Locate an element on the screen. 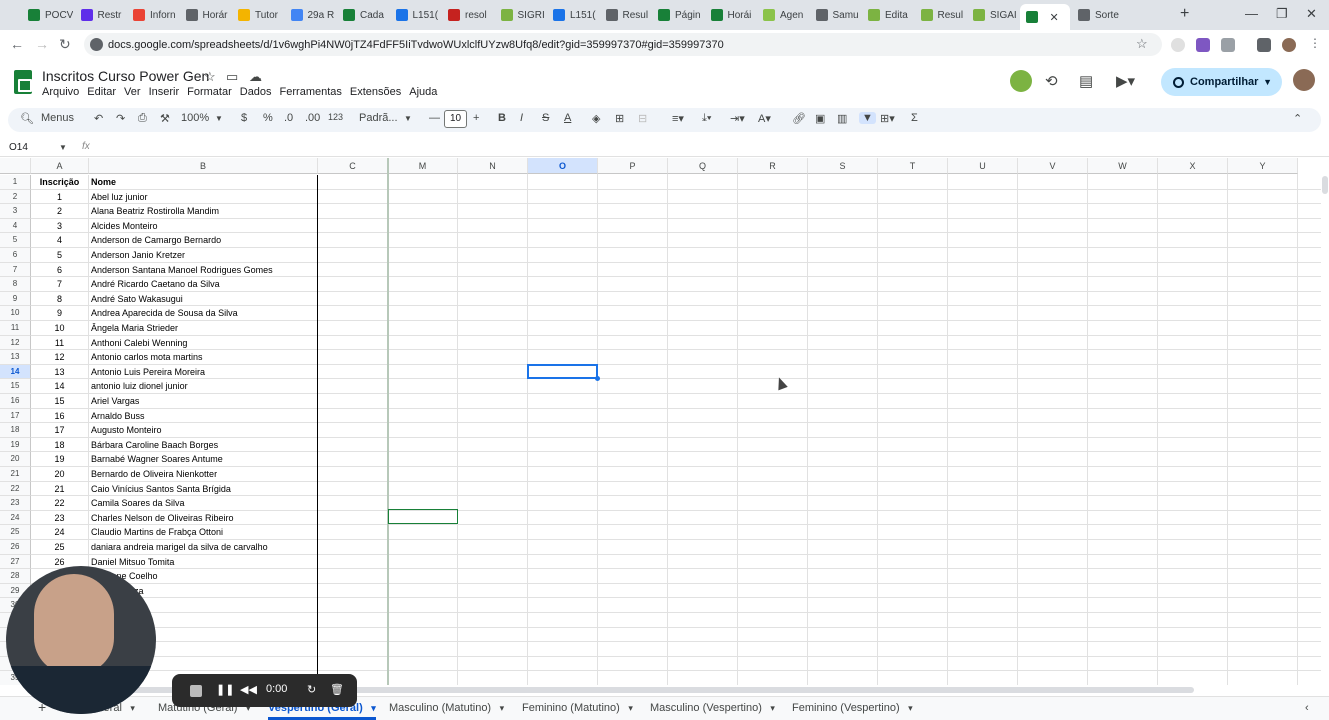  menu-0: Arquivo is located at coordinates (63, 92).